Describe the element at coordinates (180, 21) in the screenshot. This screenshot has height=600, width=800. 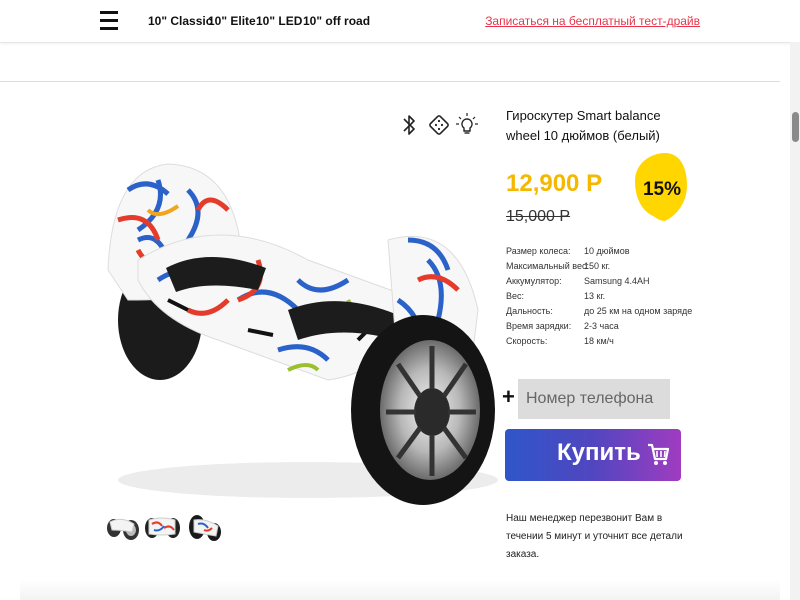
I see `nav-link-classic: 10" Classic` at that location.